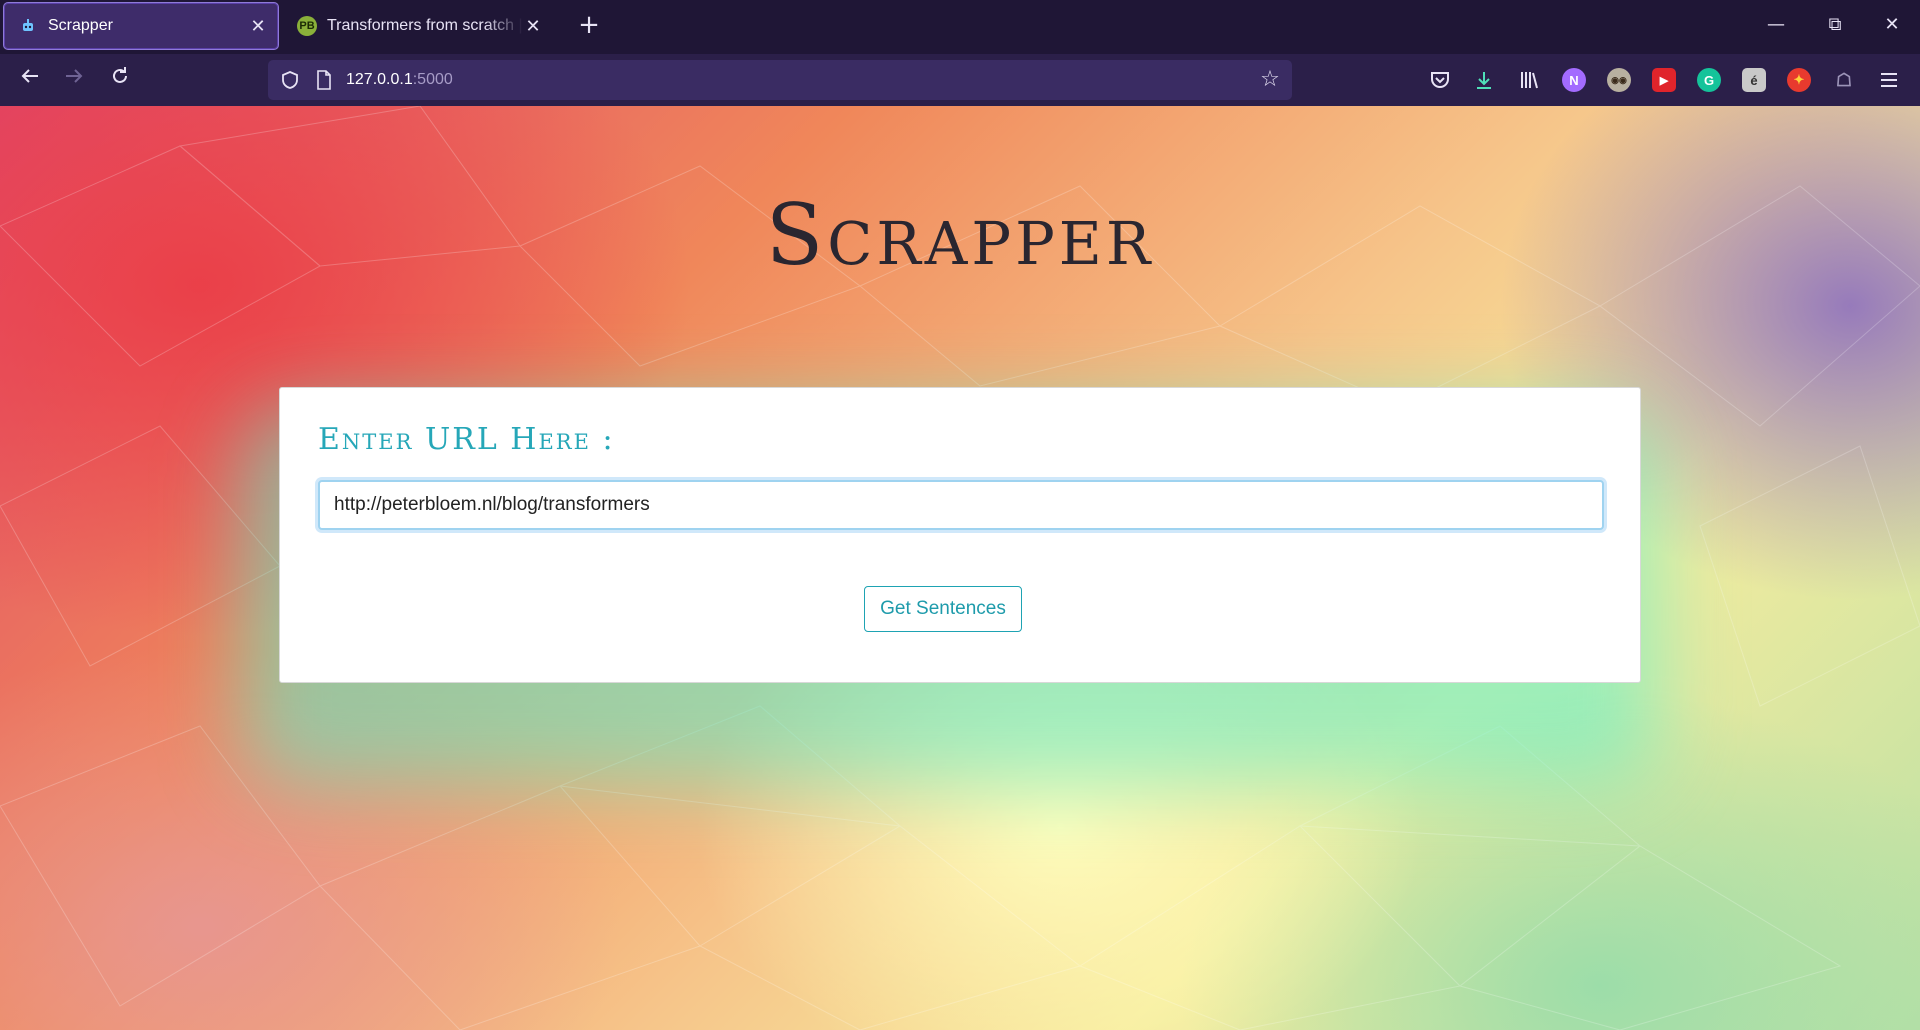  What do you see at coordinates (141, 26) in the screenshot?
I see `tab-scrapper: Scrapper ✕` at bounding box center [141, 26].